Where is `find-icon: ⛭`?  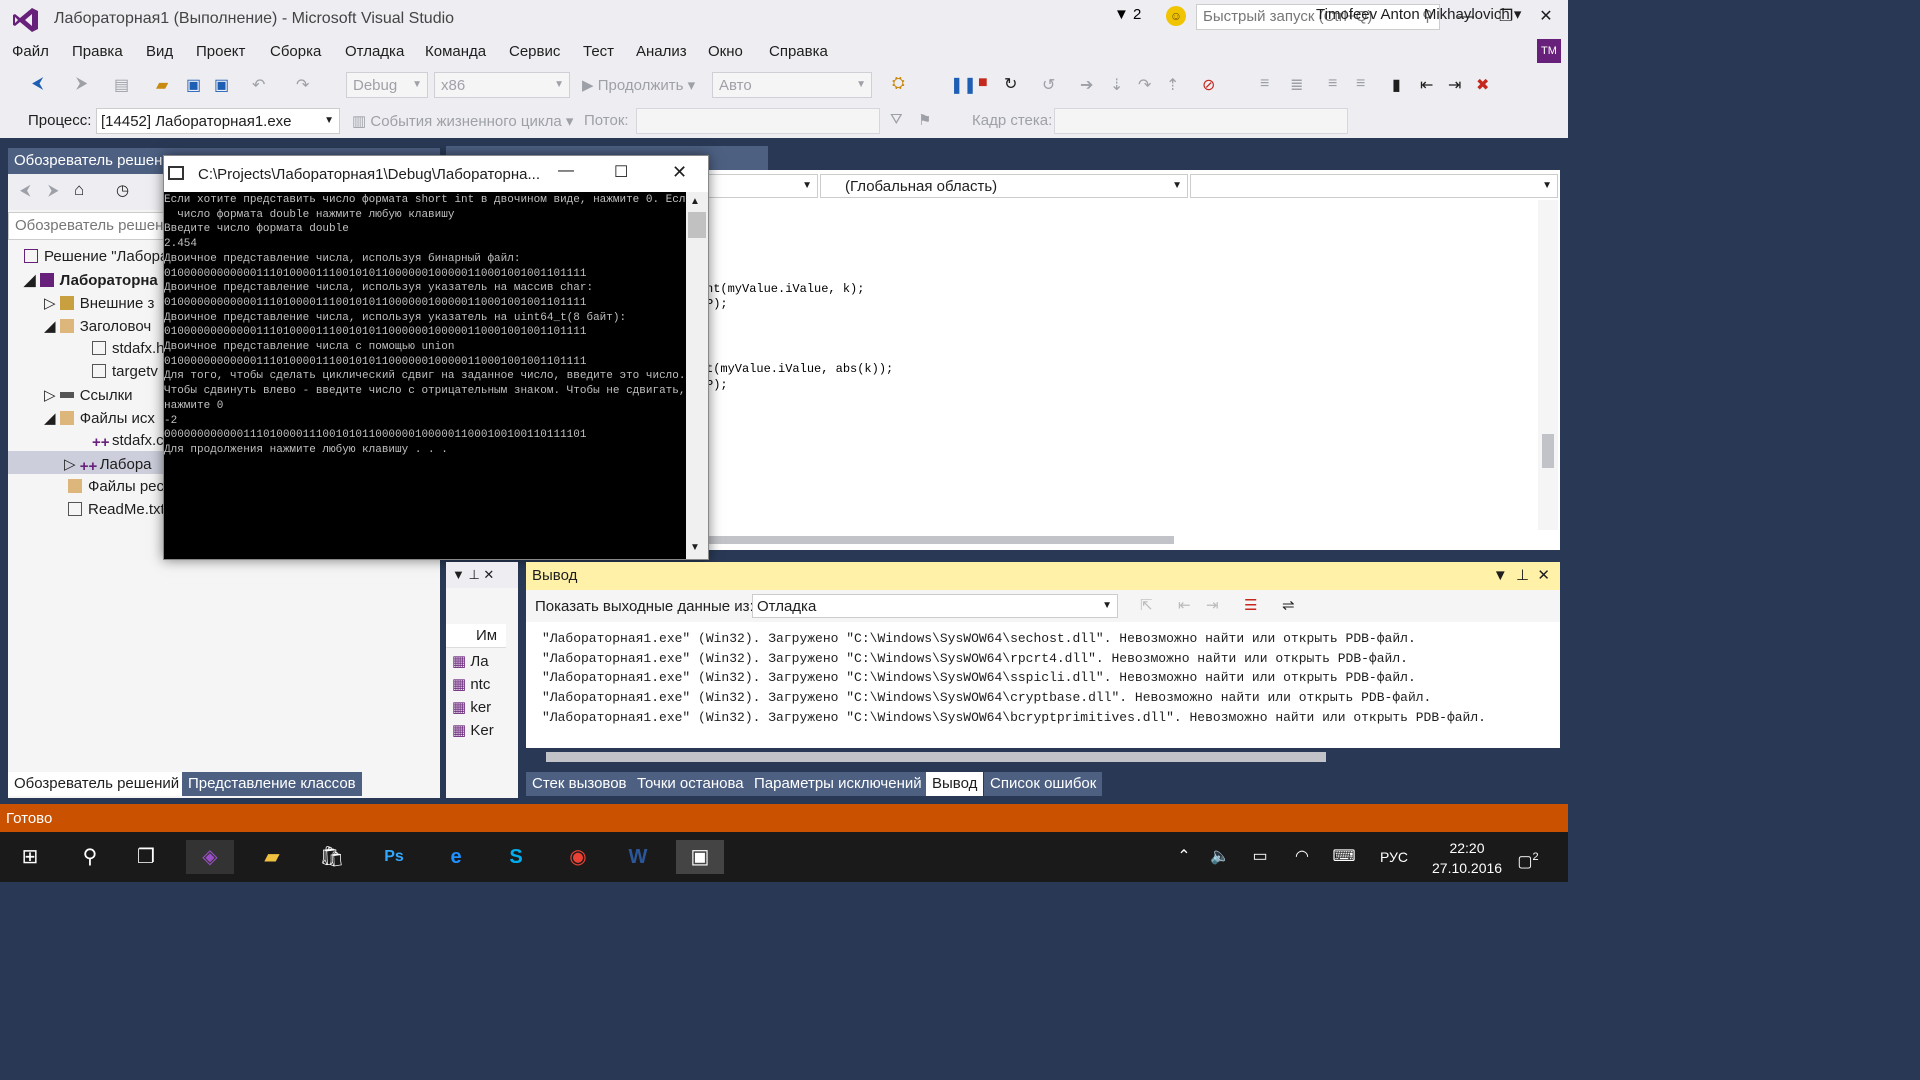
find-icon: ⛭ is located at coordinates (898, 84).